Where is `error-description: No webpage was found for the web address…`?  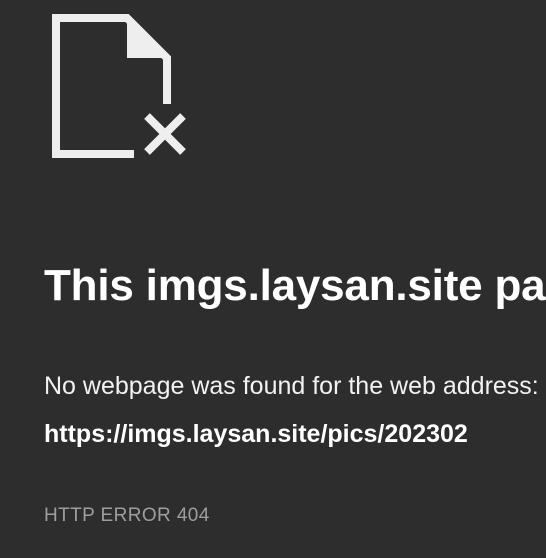 error-description: No webpage was found for the web address… is located at coordinates (291, 386).